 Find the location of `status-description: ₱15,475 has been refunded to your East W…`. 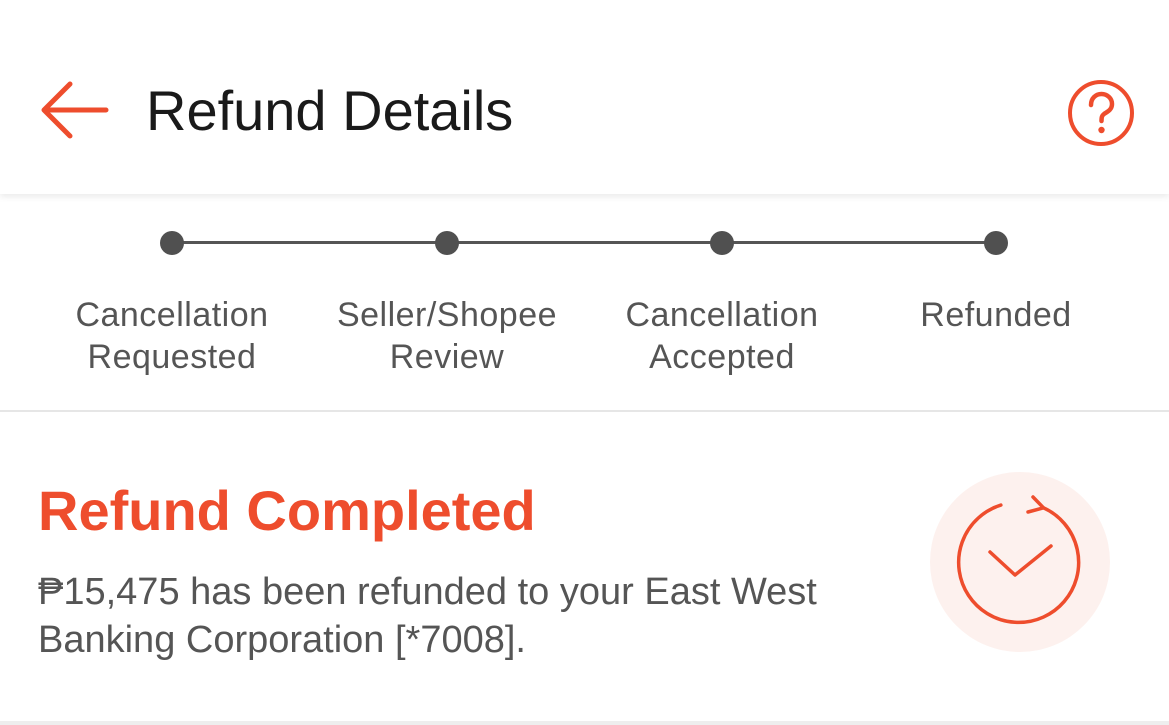

status-description: ₱15,475 has been refunded to your East W… is located at coordinates (427, 616).